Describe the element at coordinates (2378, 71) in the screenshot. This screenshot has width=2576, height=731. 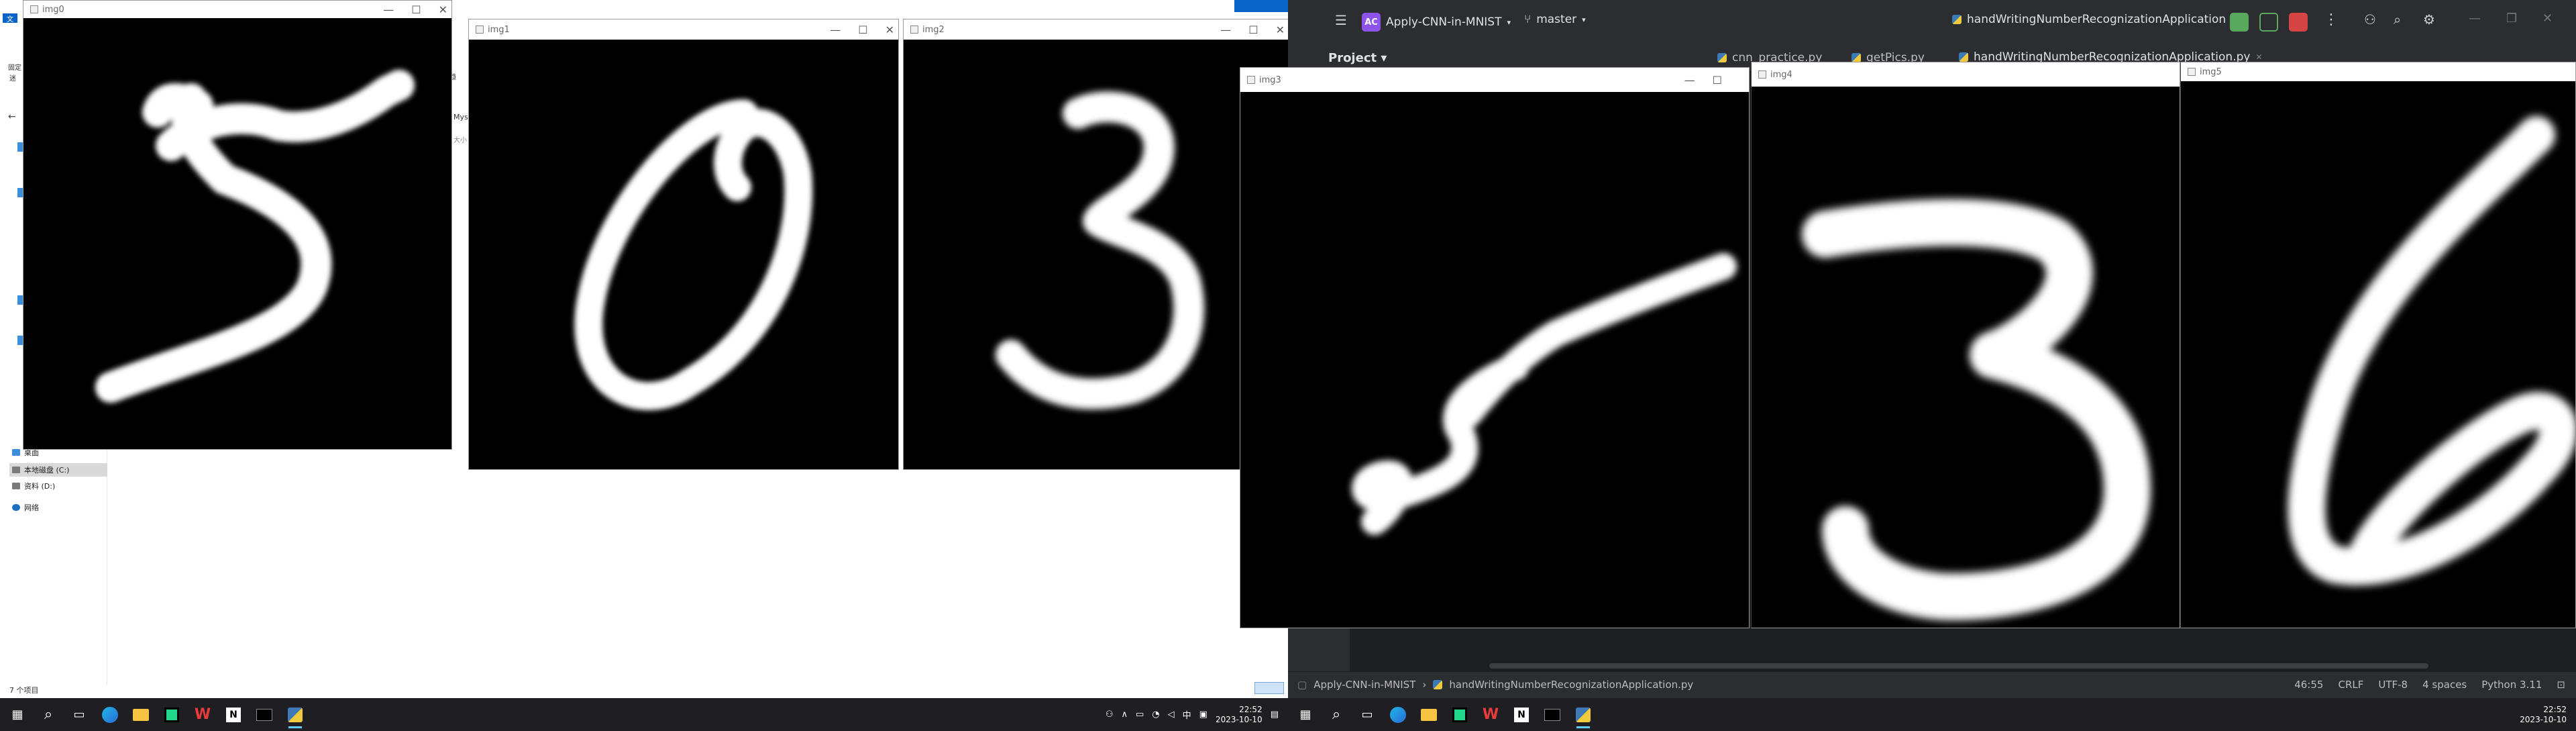
I see `window-titlebar: img5` at that location.